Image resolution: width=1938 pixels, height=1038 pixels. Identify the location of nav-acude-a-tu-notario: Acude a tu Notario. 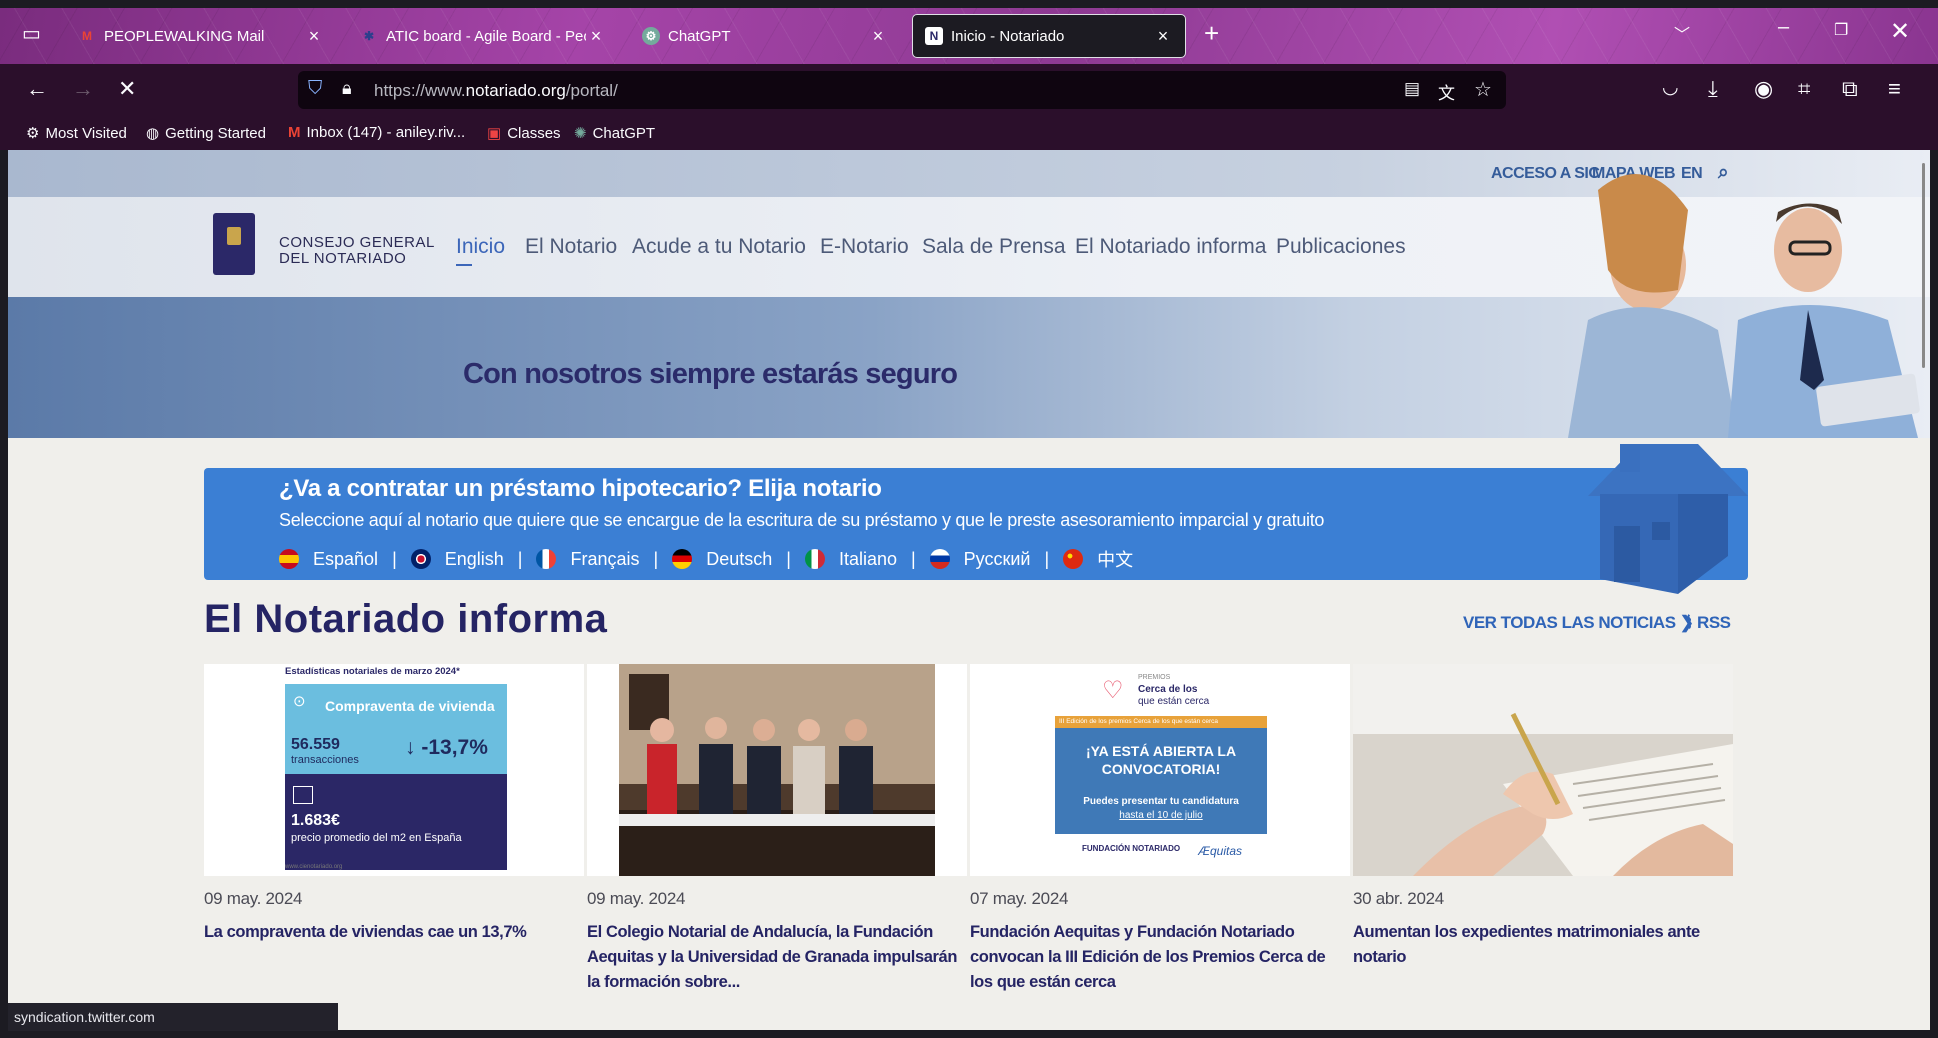
(719, 247).